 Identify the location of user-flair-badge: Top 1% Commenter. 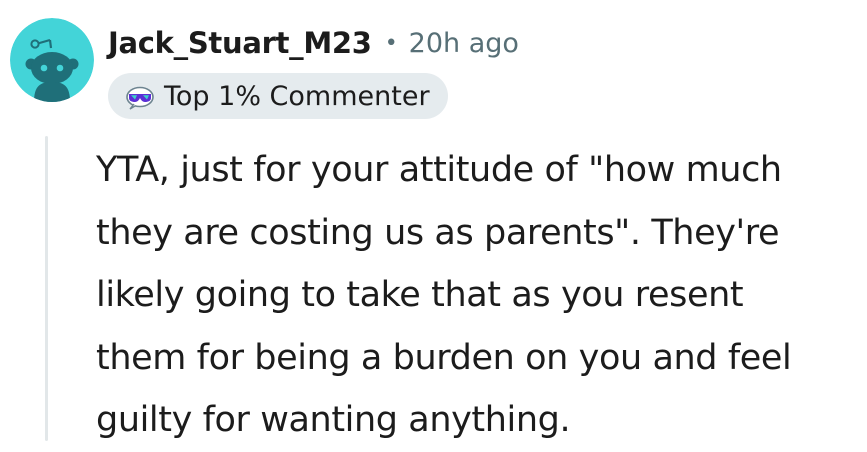
(278, 96).